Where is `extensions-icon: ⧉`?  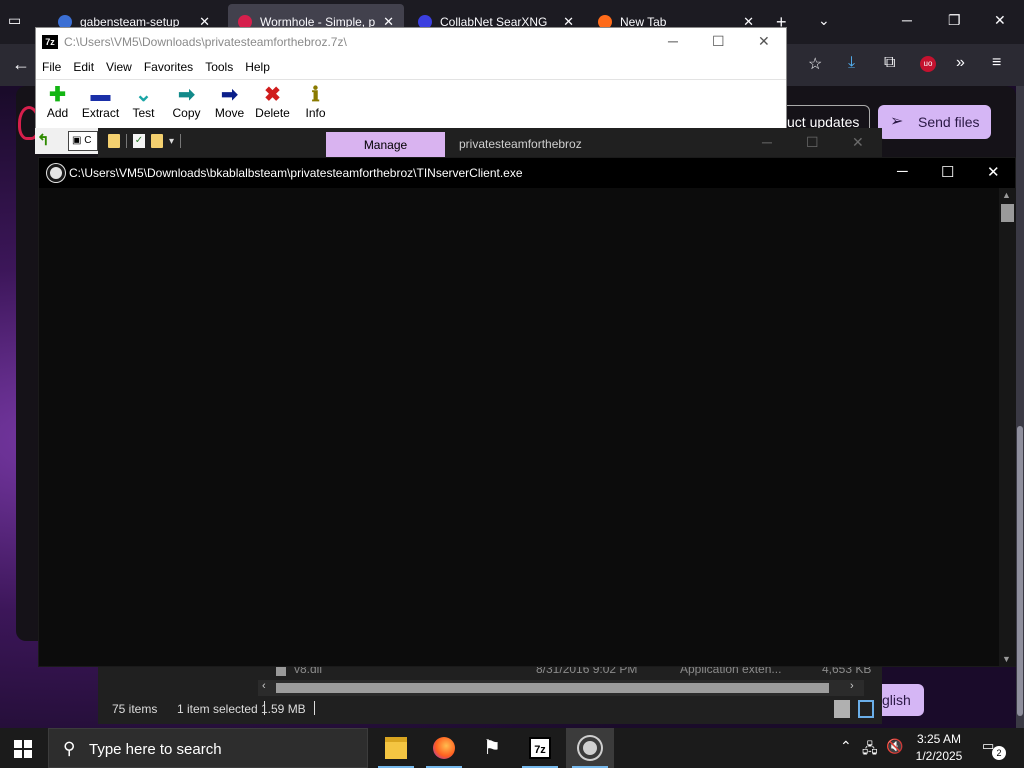
extensions-icon: ⧉ is located at coordinates (889, 63).